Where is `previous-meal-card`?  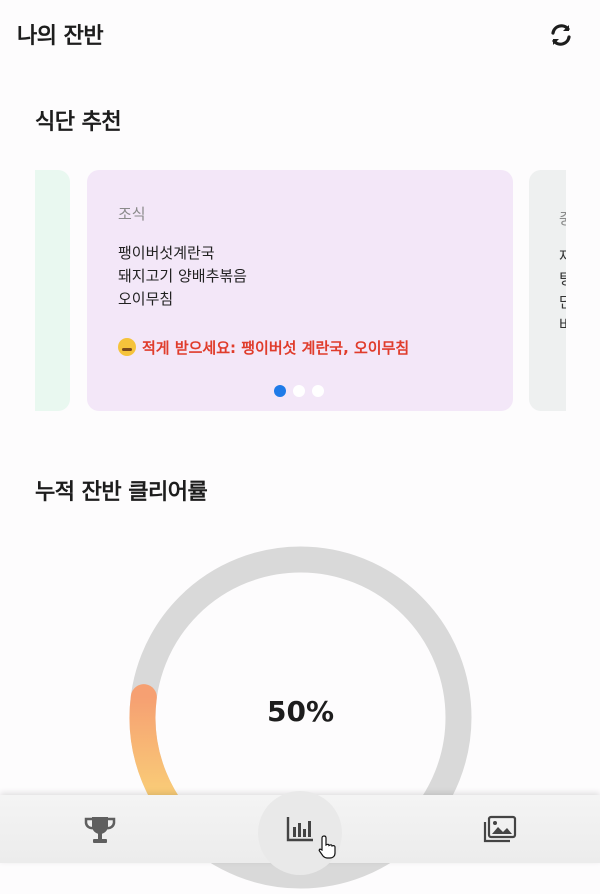 previous-meal-card is located at coordinates (52, 290).